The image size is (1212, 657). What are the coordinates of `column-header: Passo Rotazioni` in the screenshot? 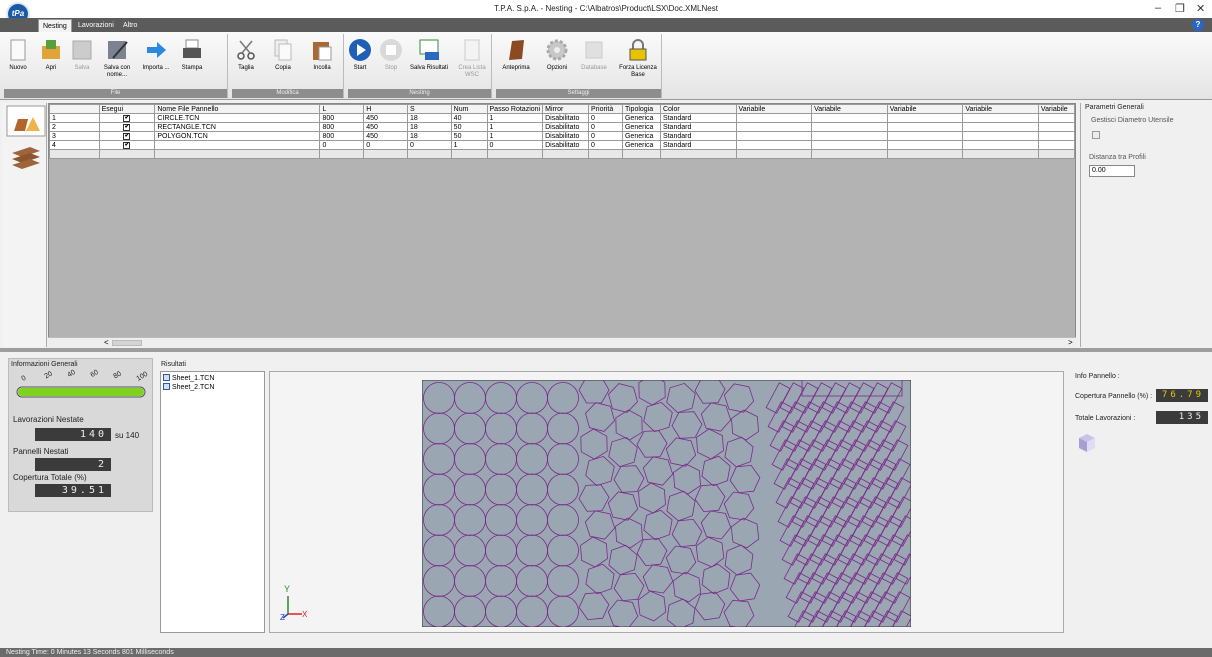 It's located at (515, 109).